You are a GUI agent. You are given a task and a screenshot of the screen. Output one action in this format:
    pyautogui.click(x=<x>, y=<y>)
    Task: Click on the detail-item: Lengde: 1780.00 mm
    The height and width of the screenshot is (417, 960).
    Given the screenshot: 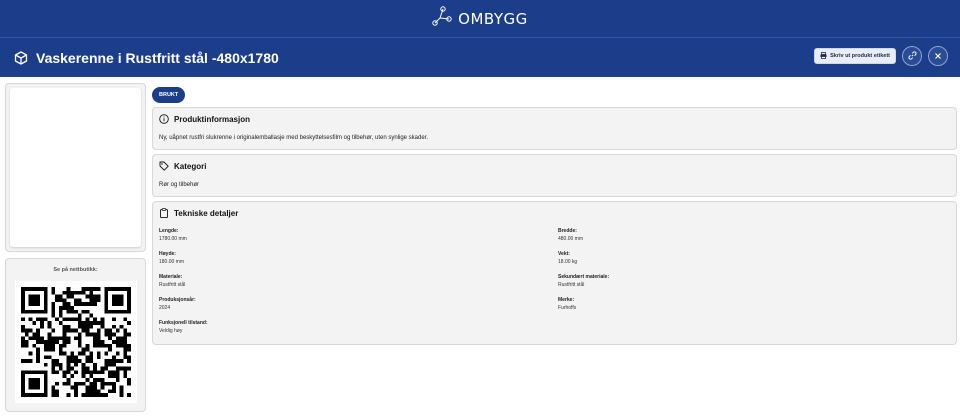 What is the action you would take?
    pyautogui.click(x=173, y=235)
    